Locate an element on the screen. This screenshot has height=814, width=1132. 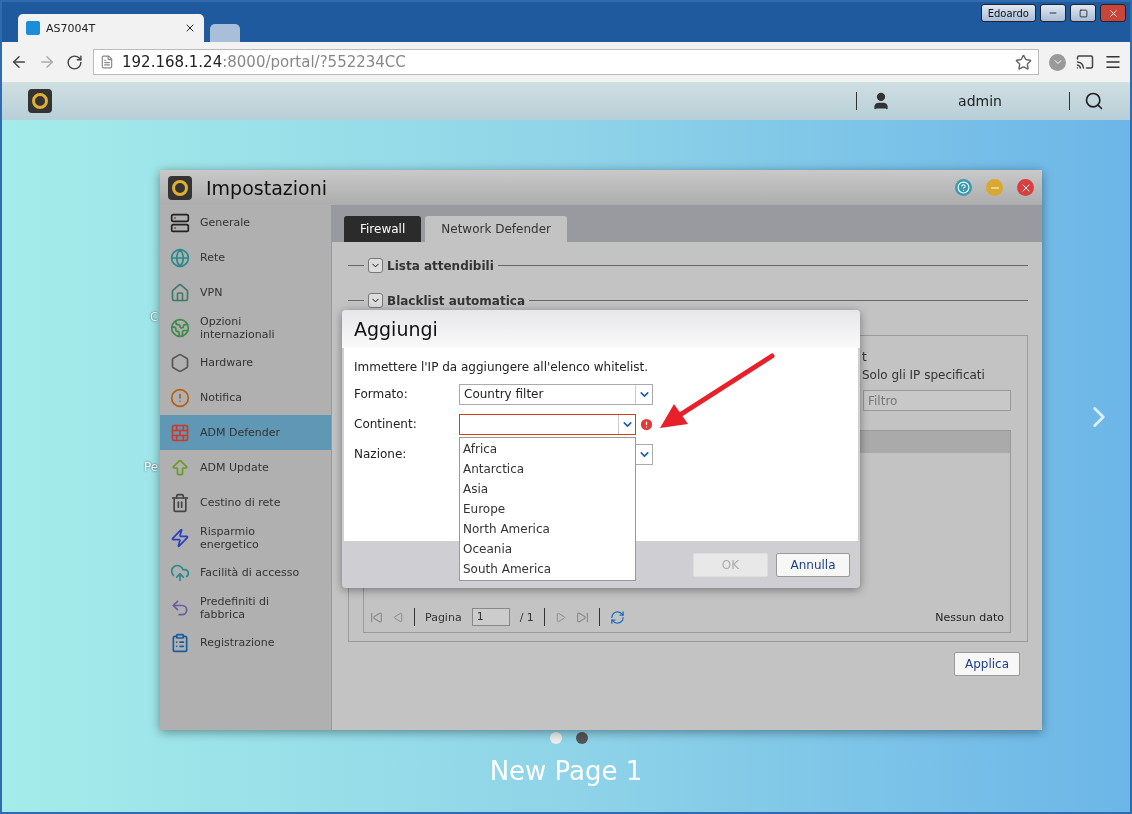
page-total: / 1 is located at coordinates (526, 617).